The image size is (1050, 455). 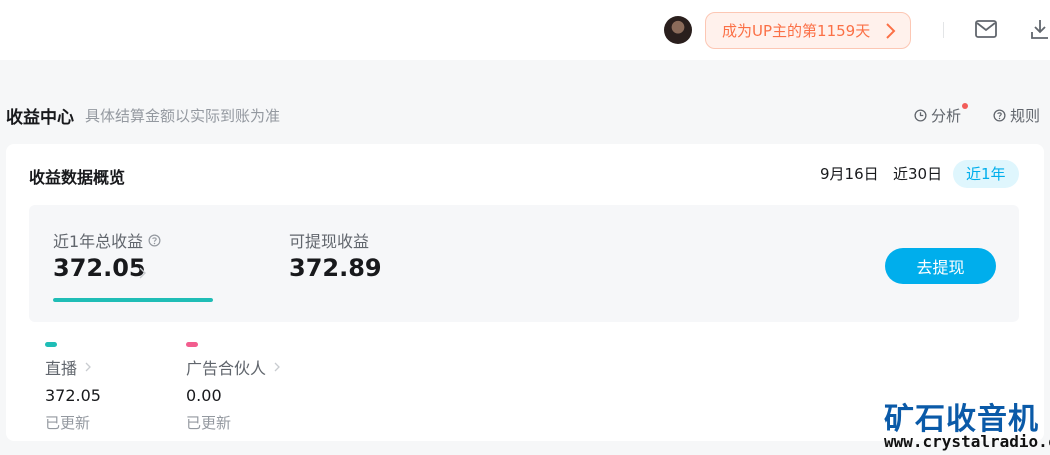 What do you see at coordinates (986, 29) in the screenshot?
I see `mail-icon` at bounding box center [986, 29].